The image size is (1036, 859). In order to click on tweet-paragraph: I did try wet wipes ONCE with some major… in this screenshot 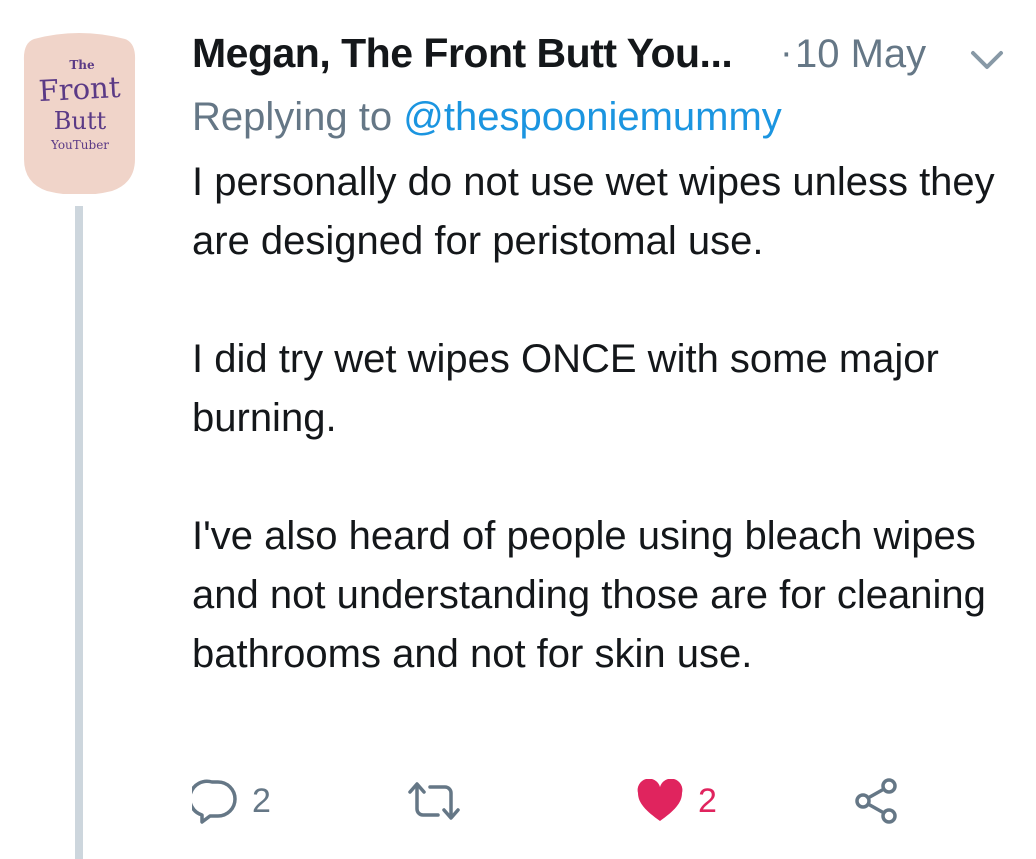, I will do `click(565, 388)`.